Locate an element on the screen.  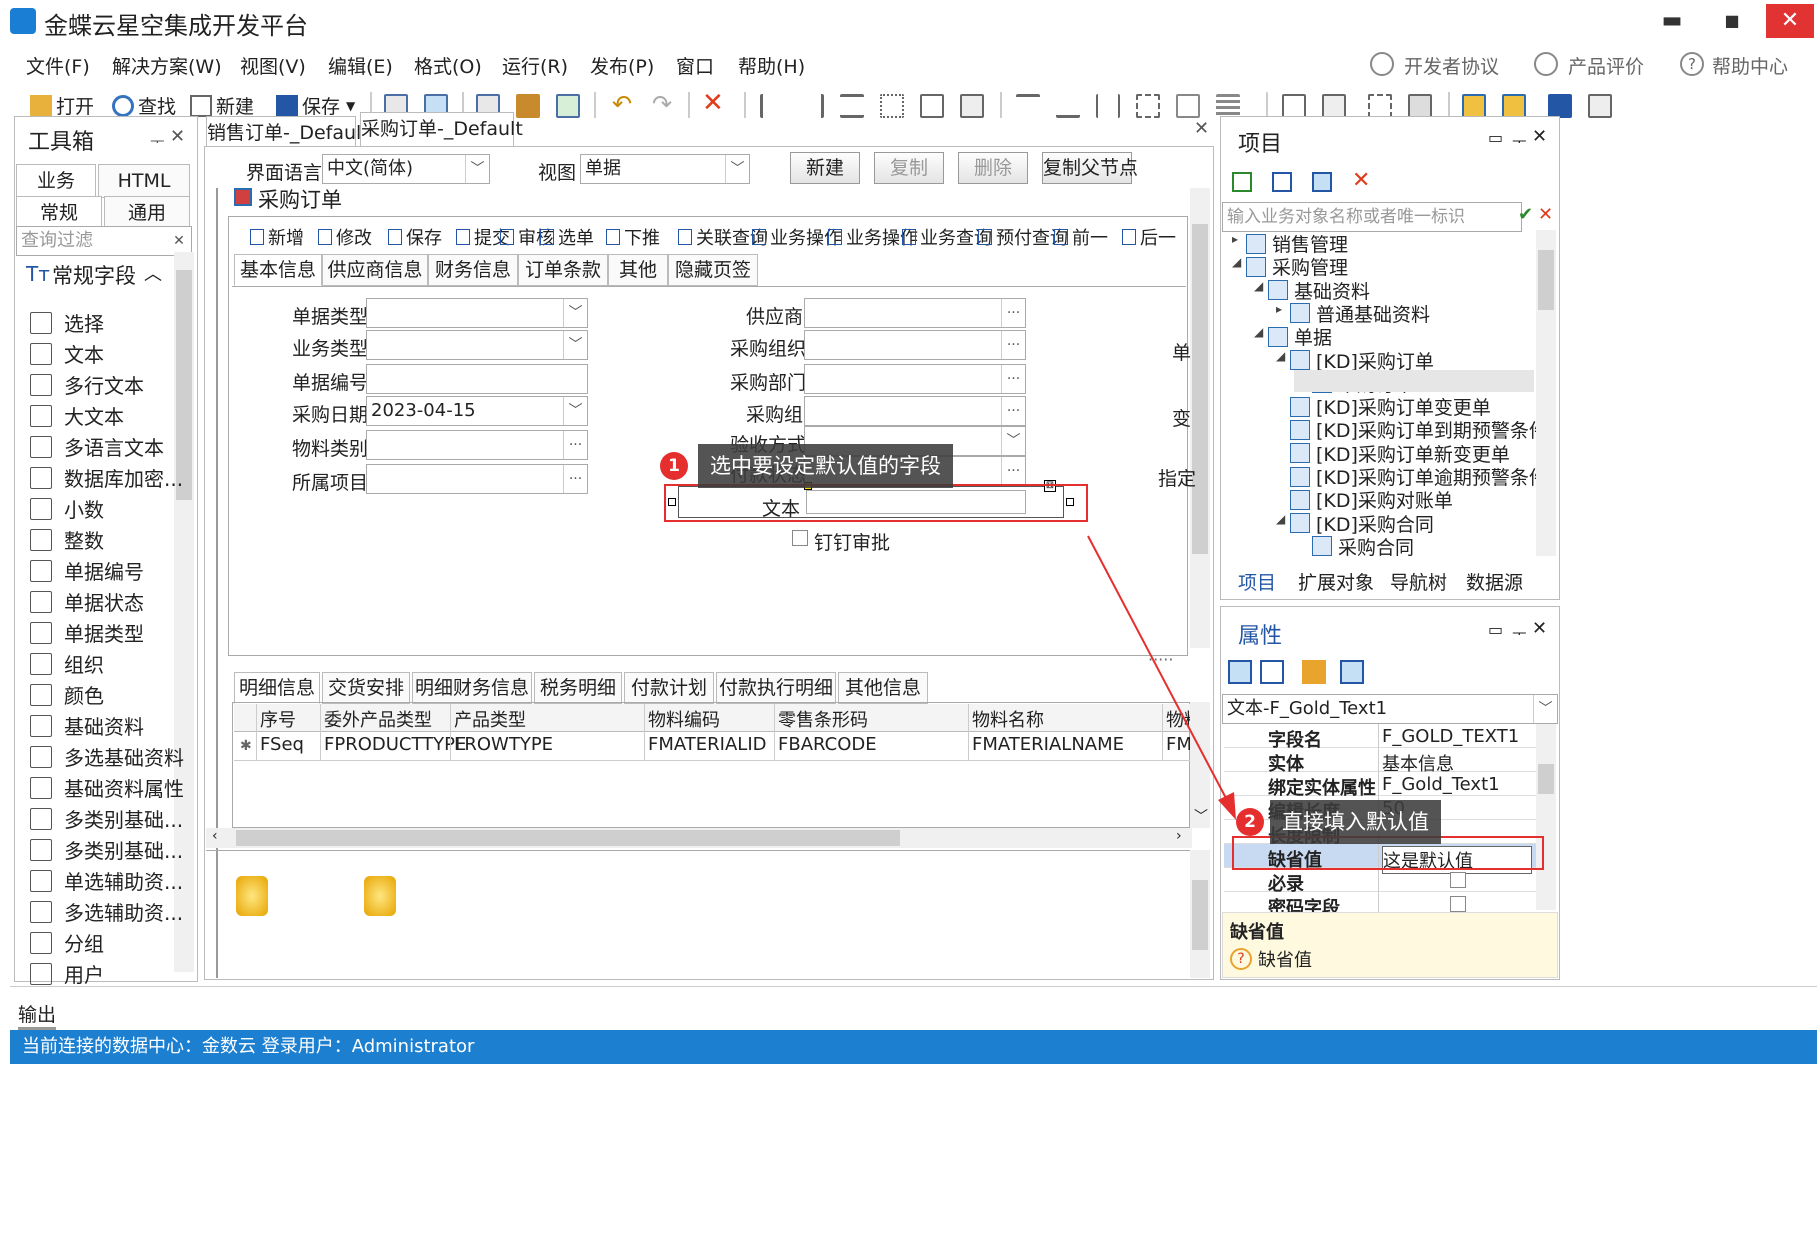
head-tab: 隐藏页签 is located at coordinates (713, 270).